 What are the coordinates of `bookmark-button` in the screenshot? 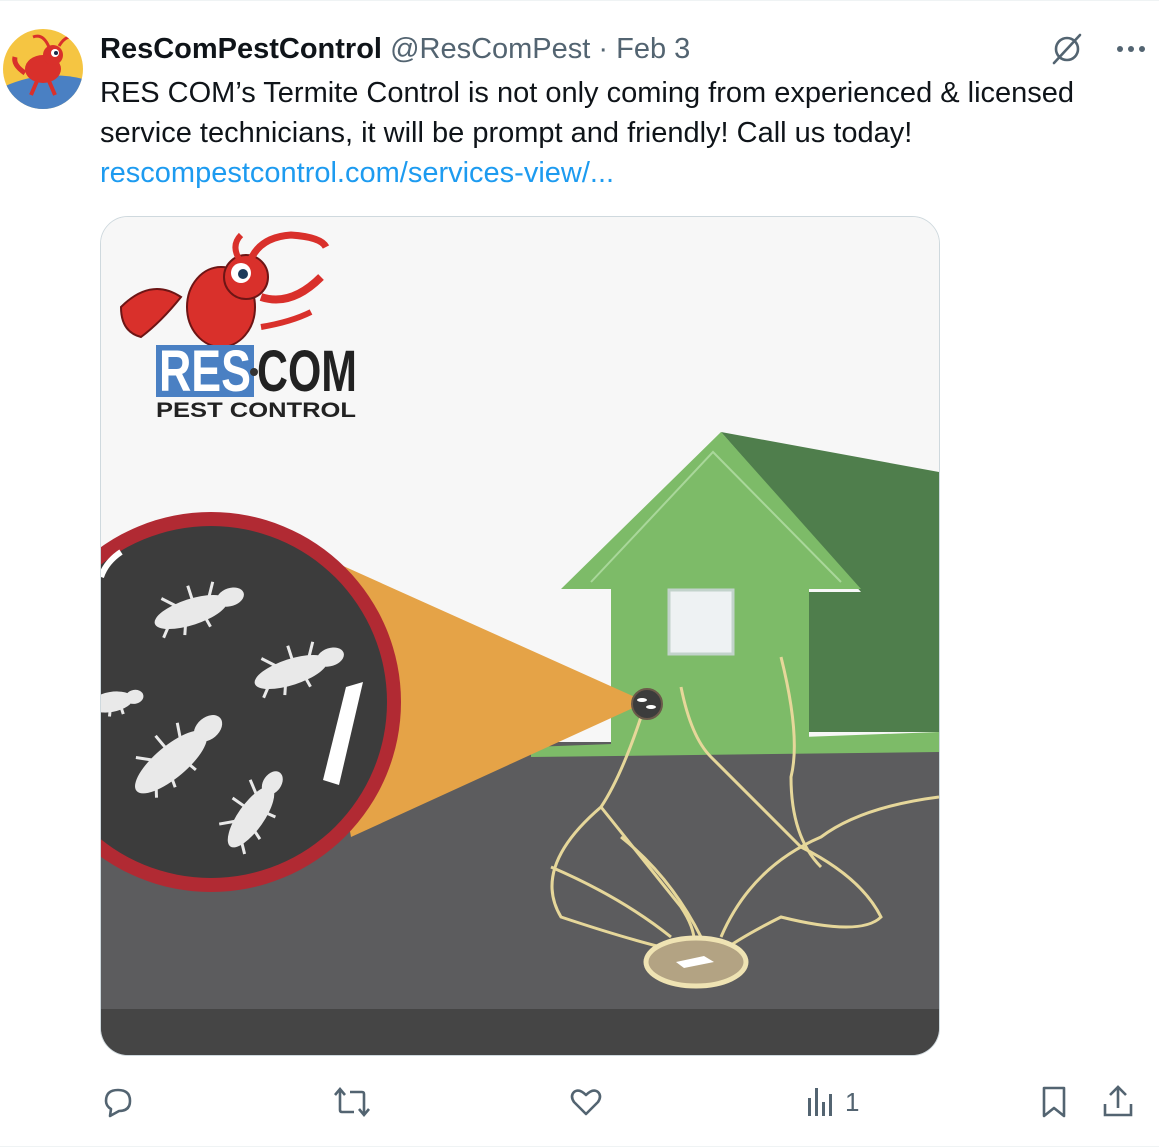 It's located at (1054, 1102).